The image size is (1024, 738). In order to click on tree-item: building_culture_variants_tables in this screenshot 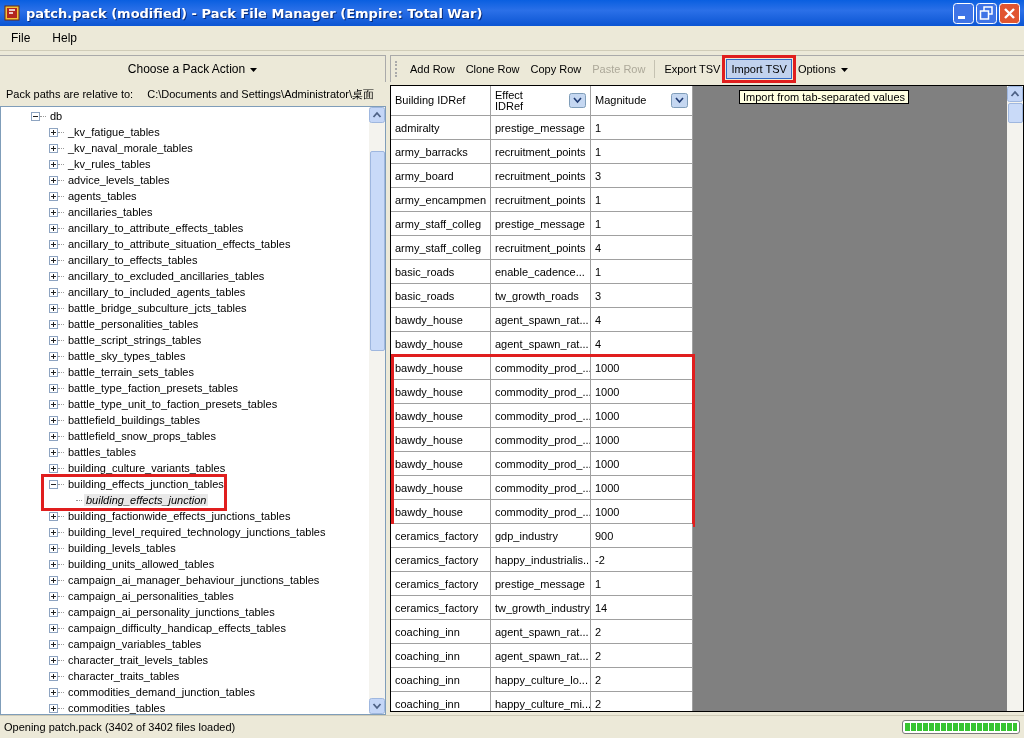, I will do `click(147, 468)`.